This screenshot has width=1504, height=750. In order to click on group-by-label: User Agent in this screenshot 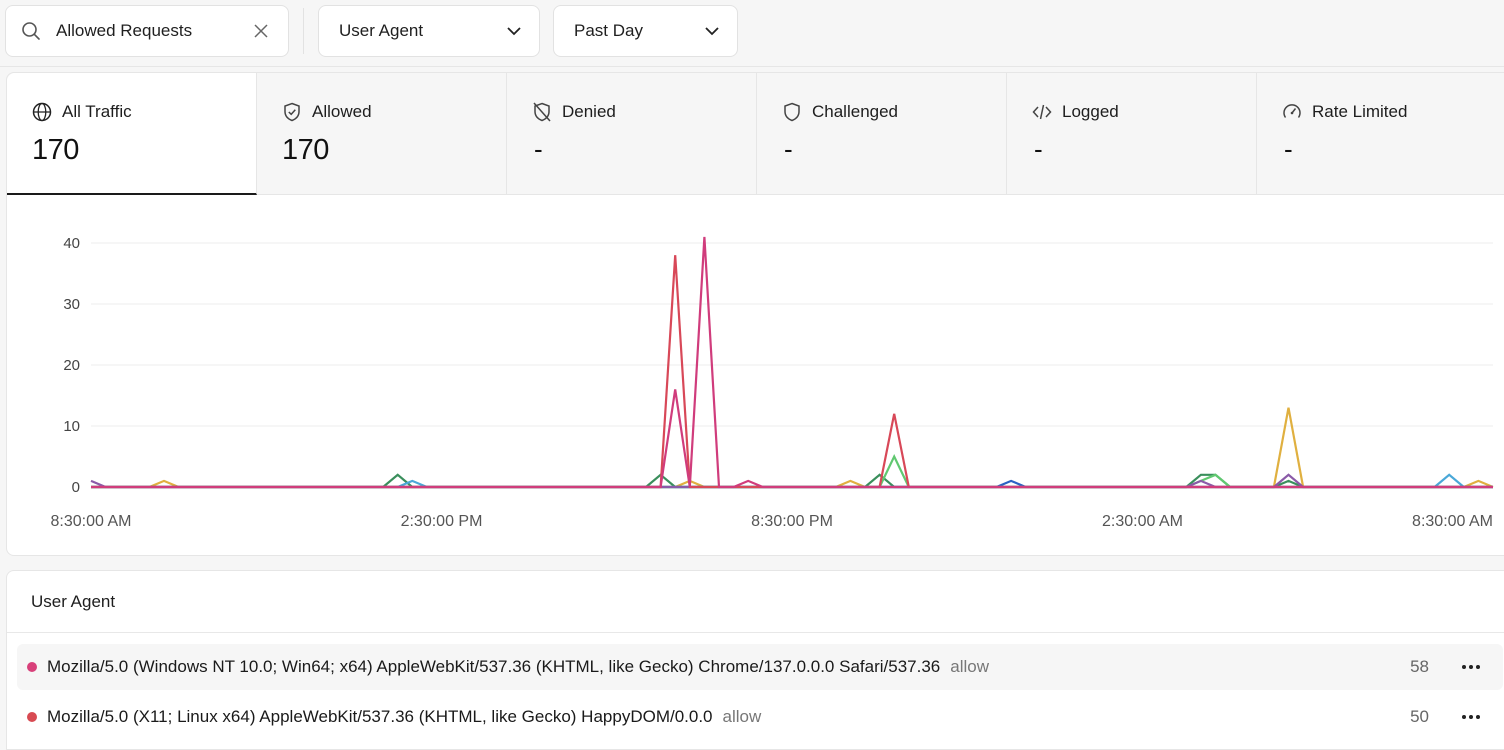, I will do `click(381, 30)`.